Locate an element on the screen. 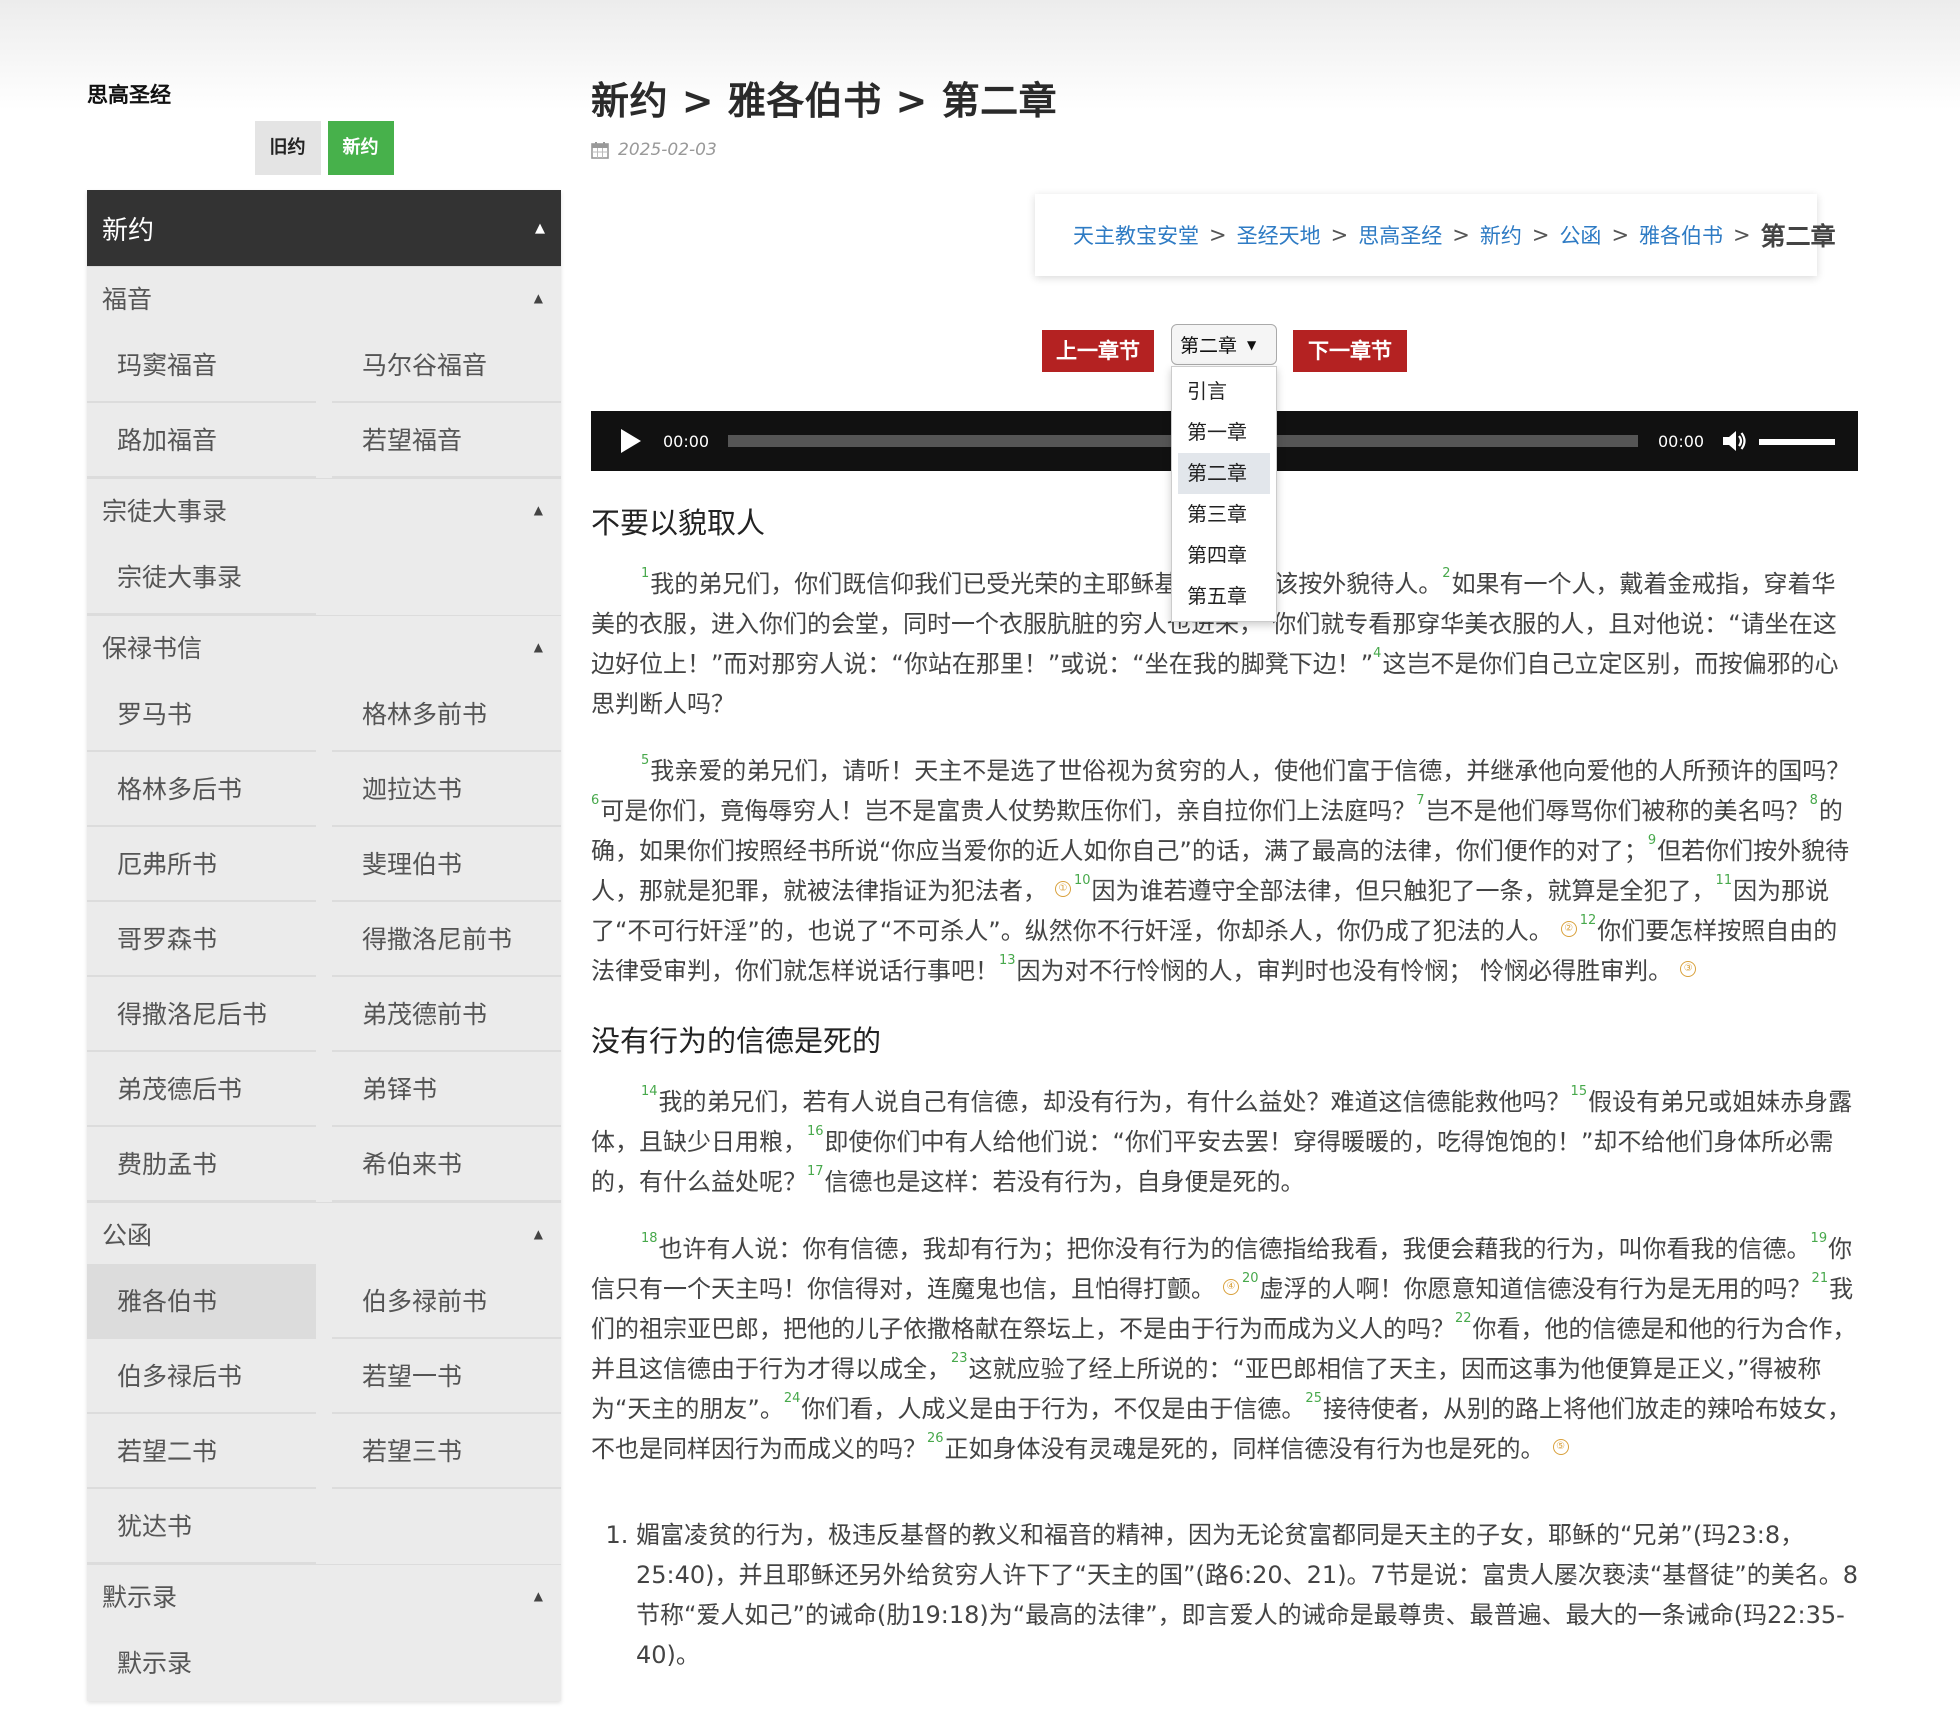 The width and height of the screenshot is (1960, 1720). sidebar-book-item: 弟茂德后书 is located at coordinates (201, 1089).